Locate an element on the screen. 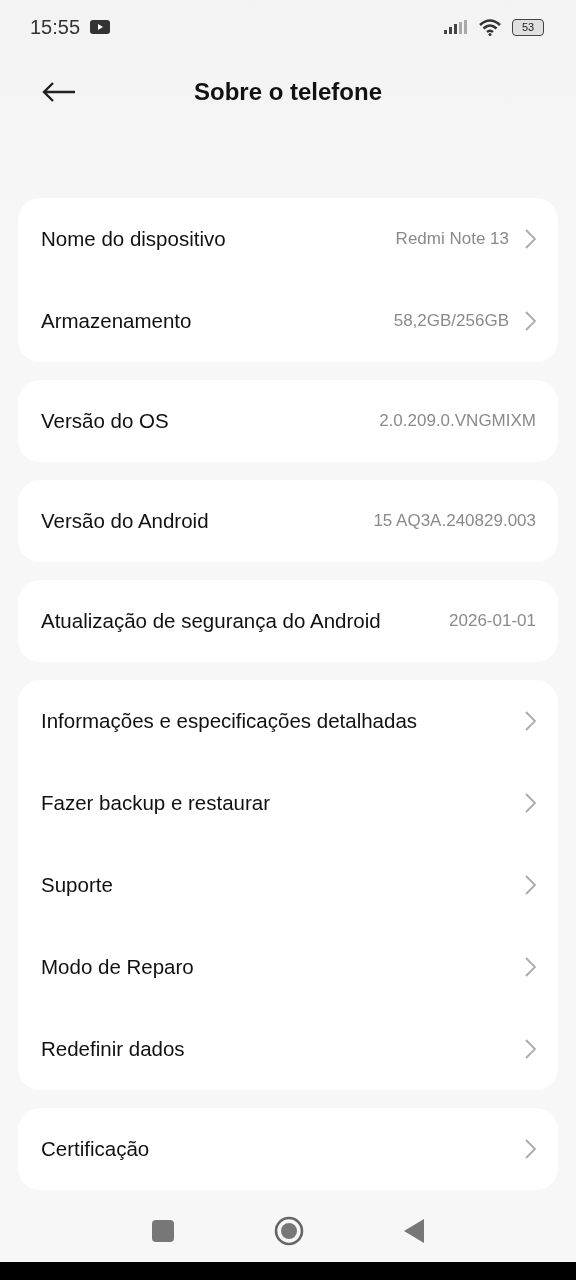 Image resolution: width=576 pixels, height=1280 pixels. settings-row: Informações e especificações detalhadas is located at coordinates (288, 721).